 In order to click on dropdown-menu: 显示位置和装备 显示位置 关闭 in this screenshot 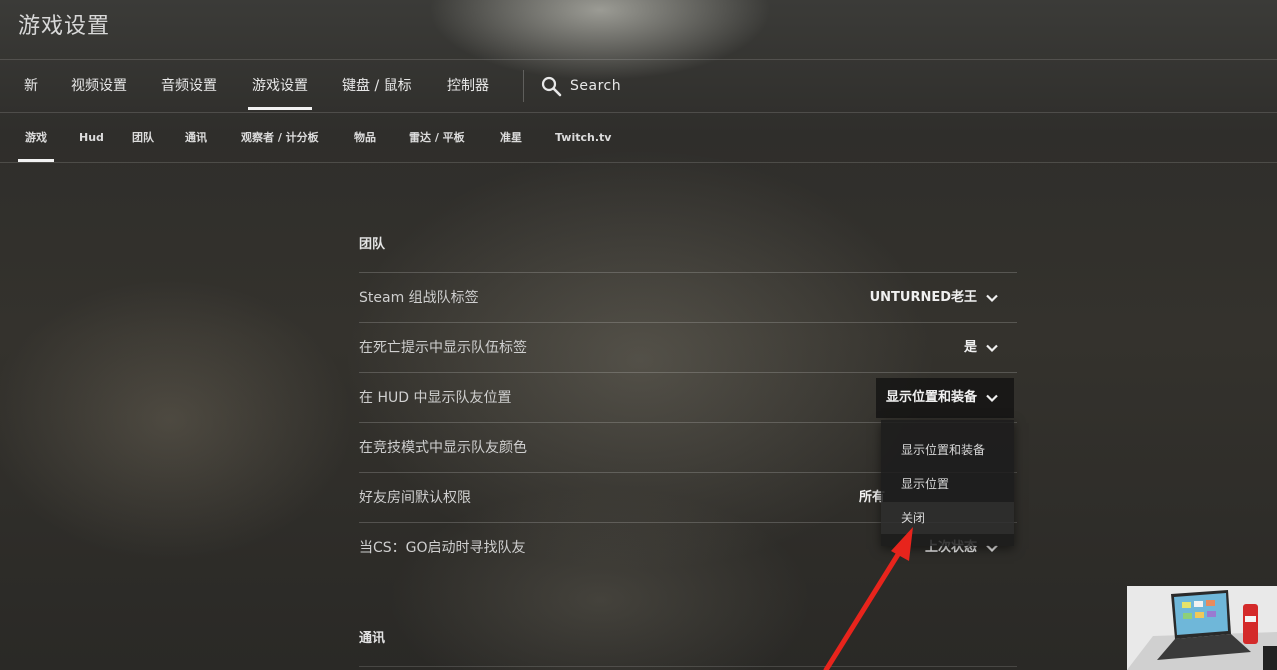, I will do `click(947, 483)`.